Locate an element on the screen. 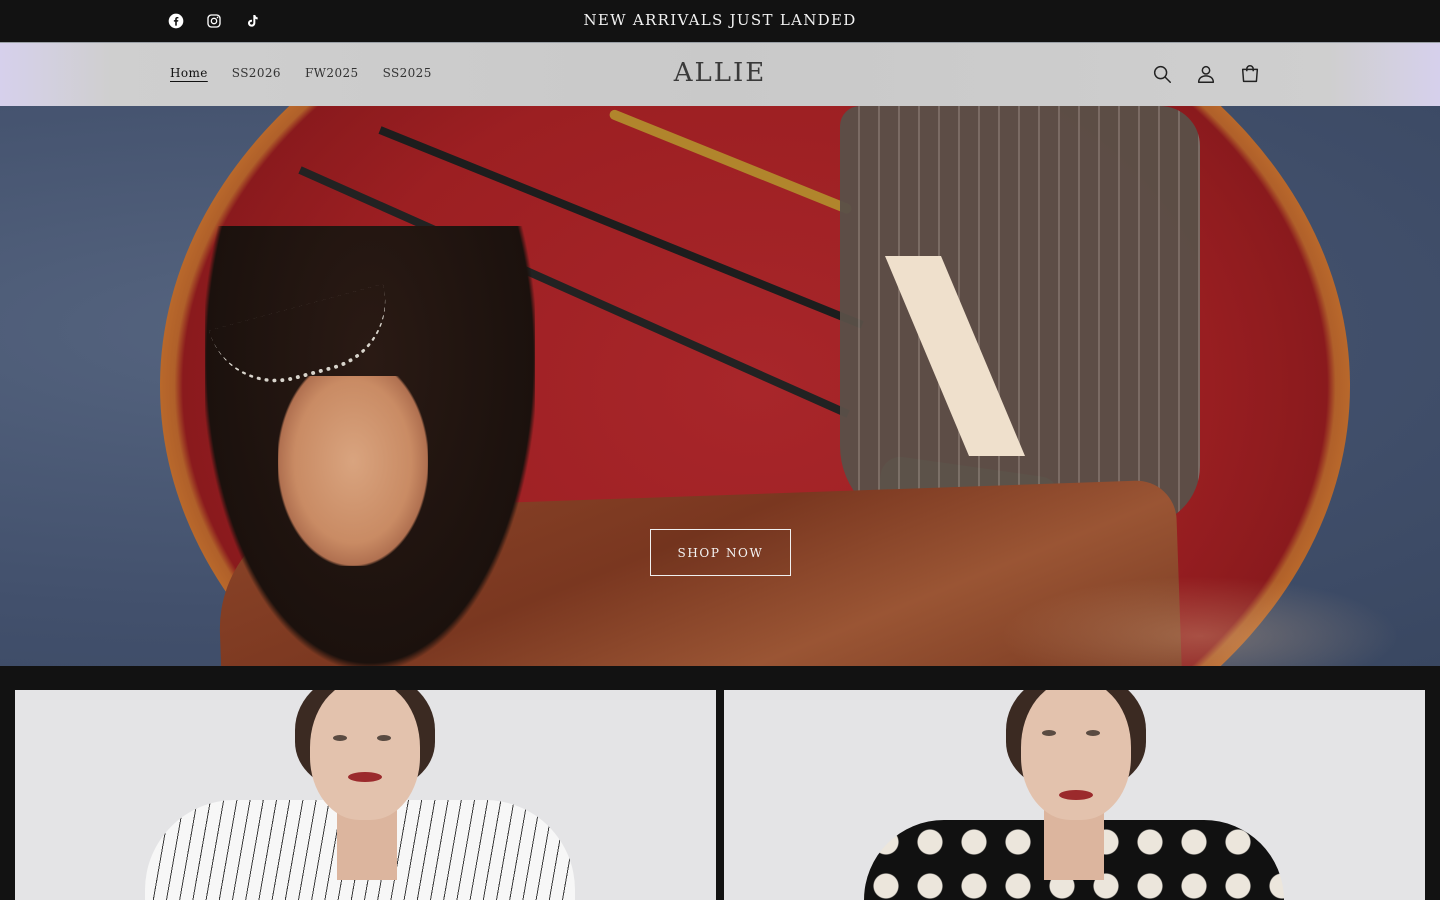 This screenshot has height=900, width=1440. header-actions is located at coordinates (1206, 74).